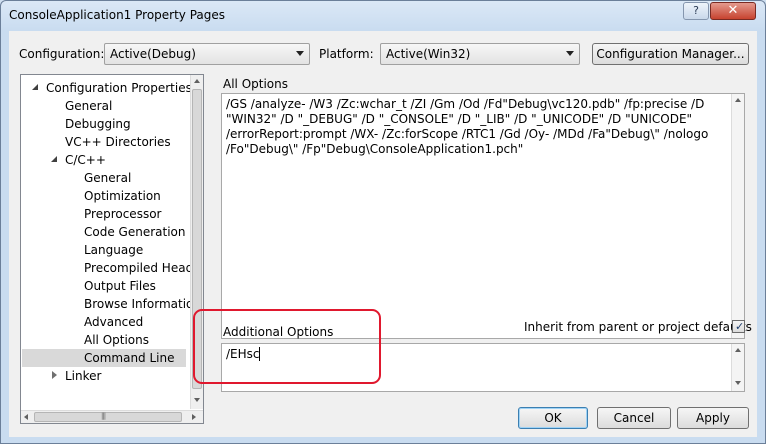 The height and width of the screenshot is (444, 766). Describe the element at coordinates (26, 417) in the screenshot. I see `scroll-left-icon` at that location.